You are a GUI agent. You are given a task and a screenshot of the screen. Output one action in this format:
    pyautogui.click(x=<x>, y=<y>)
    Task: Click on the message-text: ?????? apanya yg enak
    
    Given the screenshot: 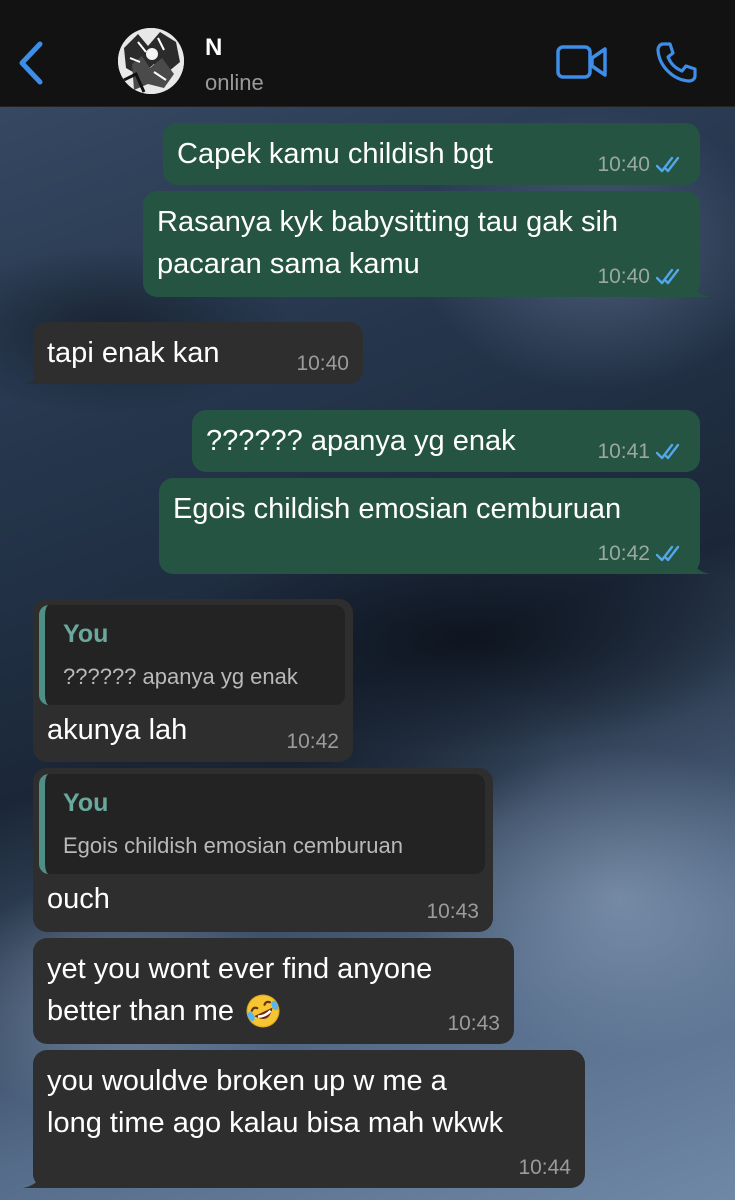 What is the action you would take?
    pyautogui.click(x=361, y=441)
    